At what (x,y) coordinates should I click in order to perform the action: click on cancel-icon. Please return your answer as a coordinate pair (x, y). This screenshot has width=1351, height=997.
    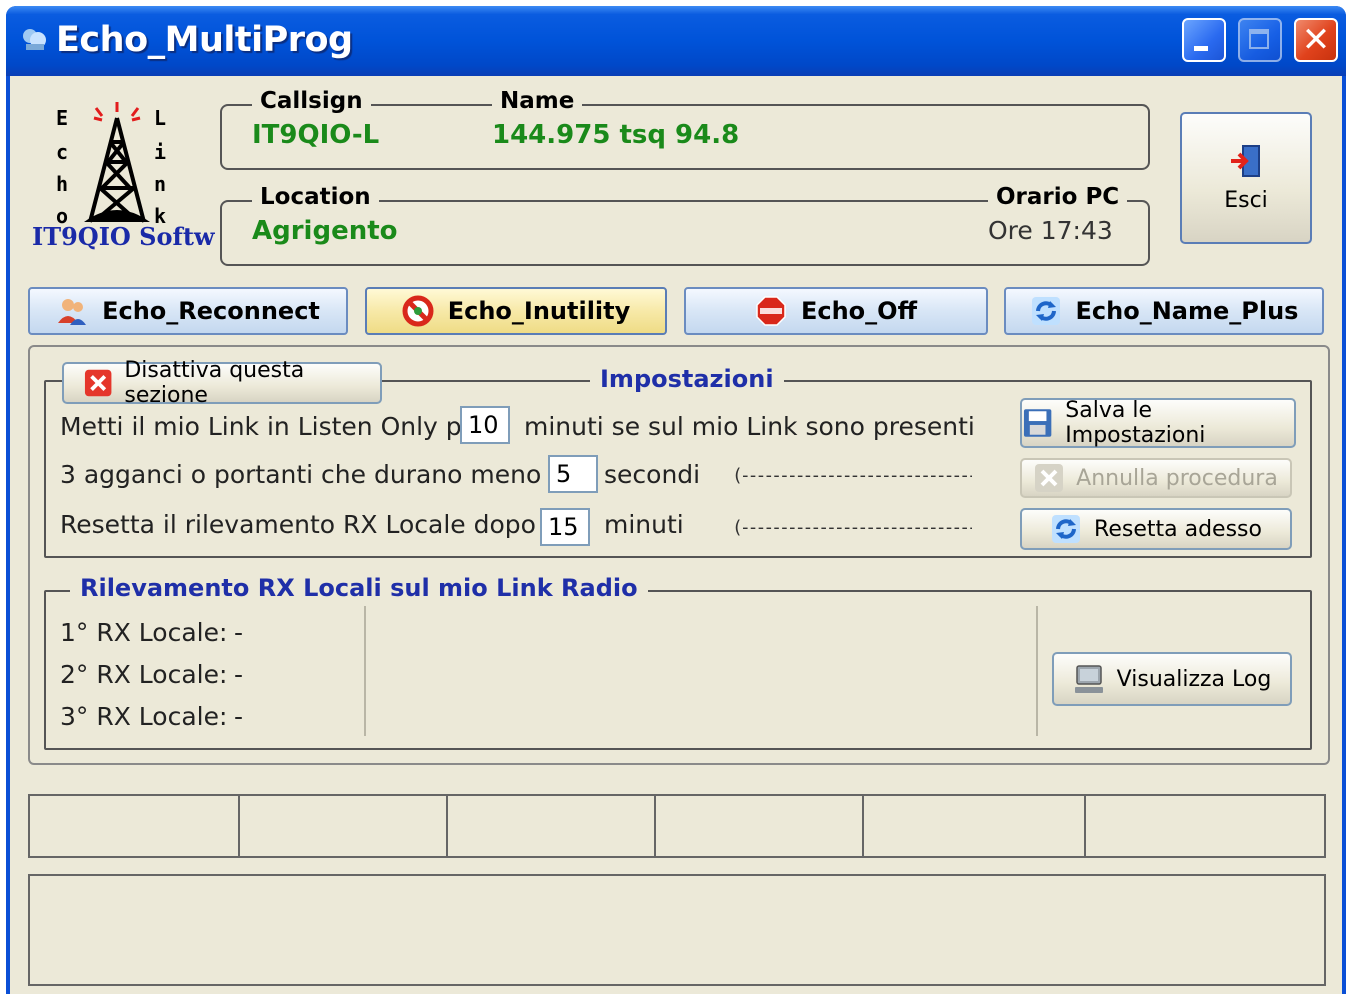
    Looking at the image, I should click on (1049, 478).